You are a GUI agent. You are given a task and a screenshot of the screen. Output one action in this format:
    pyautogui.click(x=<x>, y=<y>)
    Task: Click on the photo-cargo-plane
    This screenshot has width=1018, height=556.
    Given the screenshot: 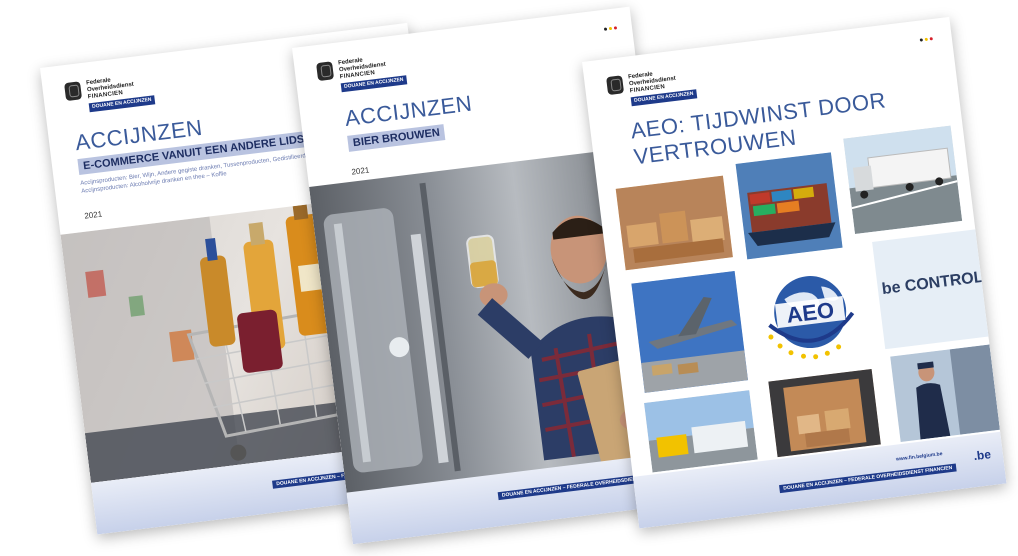 What is the action you would take?
    pyautogui.click(x=690, y=331)
    